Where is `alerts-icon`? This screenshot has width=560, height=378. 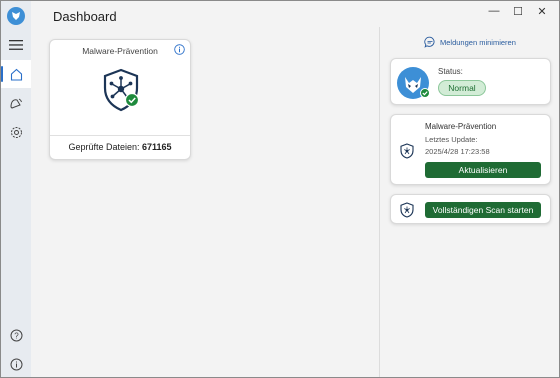
alerts-icon is located at coordinates (16, 103).